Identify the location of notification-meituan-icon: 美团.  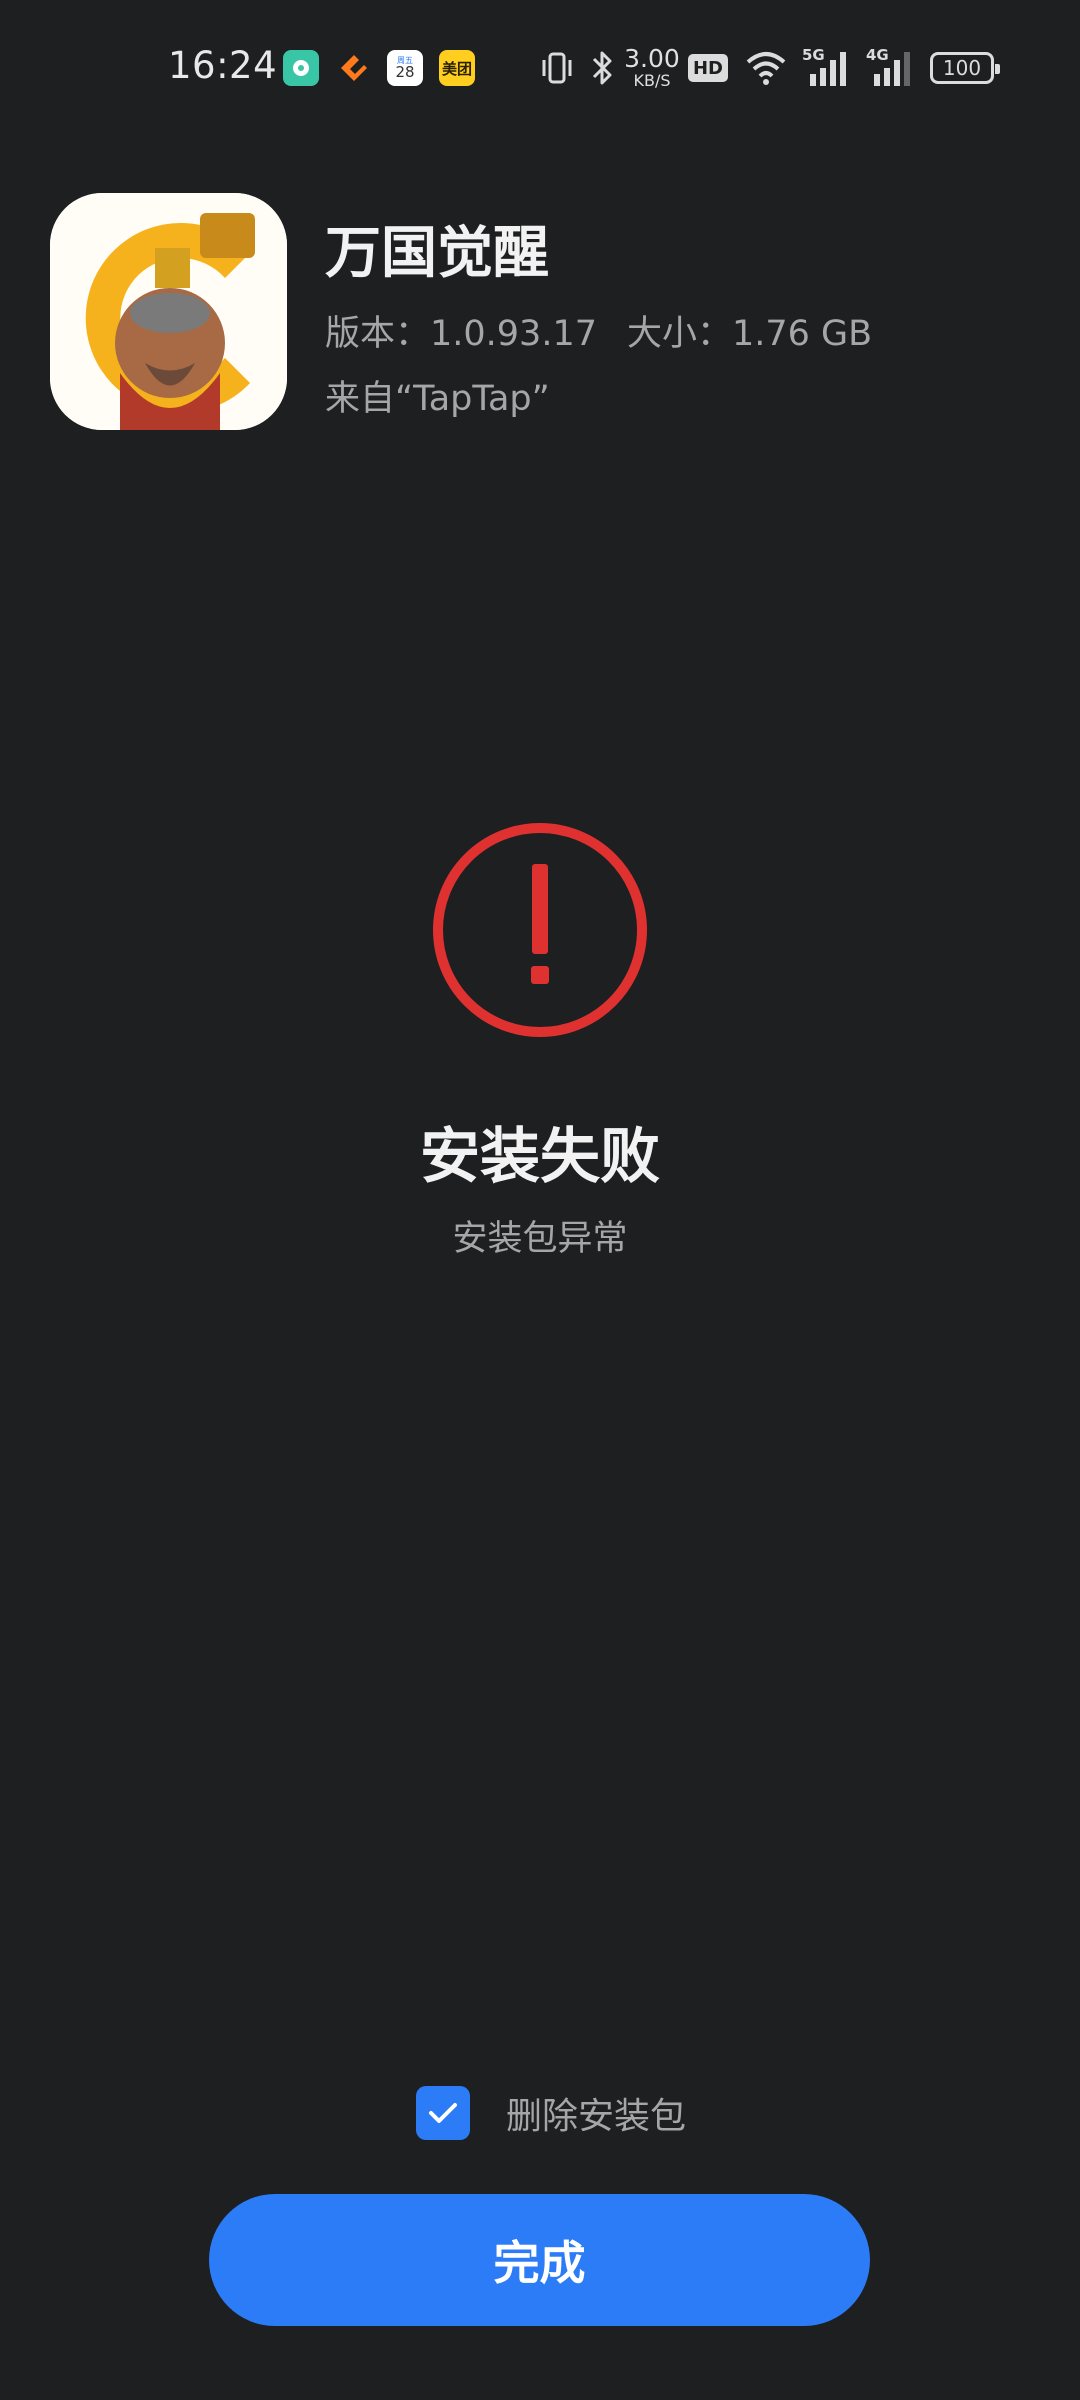
(457, 68).